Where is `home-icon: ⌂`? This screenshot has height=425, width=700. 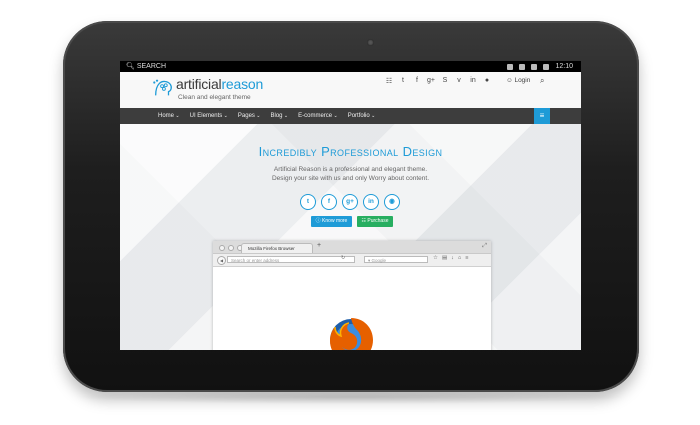
home-icon: ⌂ is located at coordinates (459, 258).